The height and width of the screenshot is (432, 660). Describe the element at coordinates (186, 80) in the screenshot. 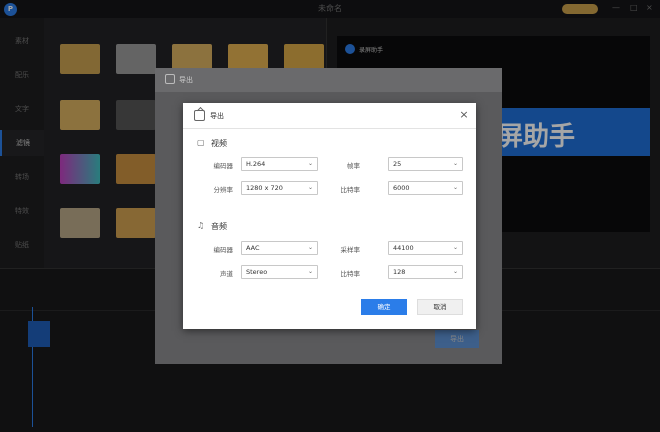

I see `outer-dialog-title: 导出` at that location.